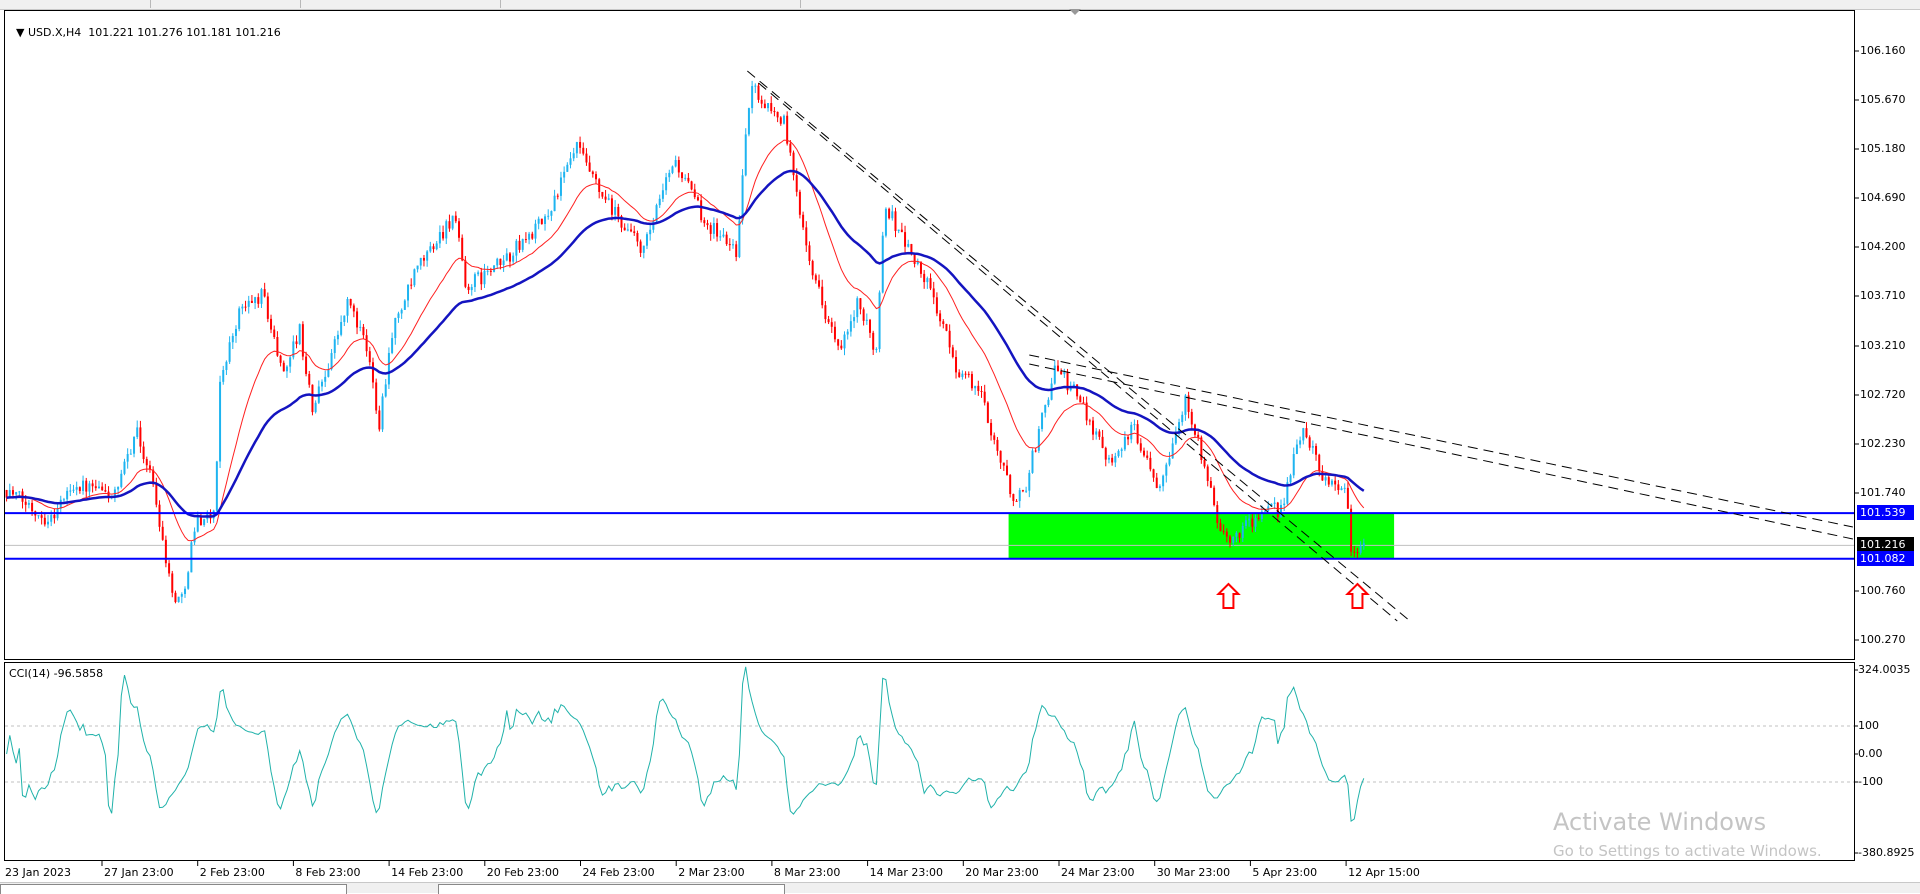  What do you see at coordinates (1883, 295) in the screenshot?
I see `price-axis-label: 103.710` at bounding box center [1883, 295].